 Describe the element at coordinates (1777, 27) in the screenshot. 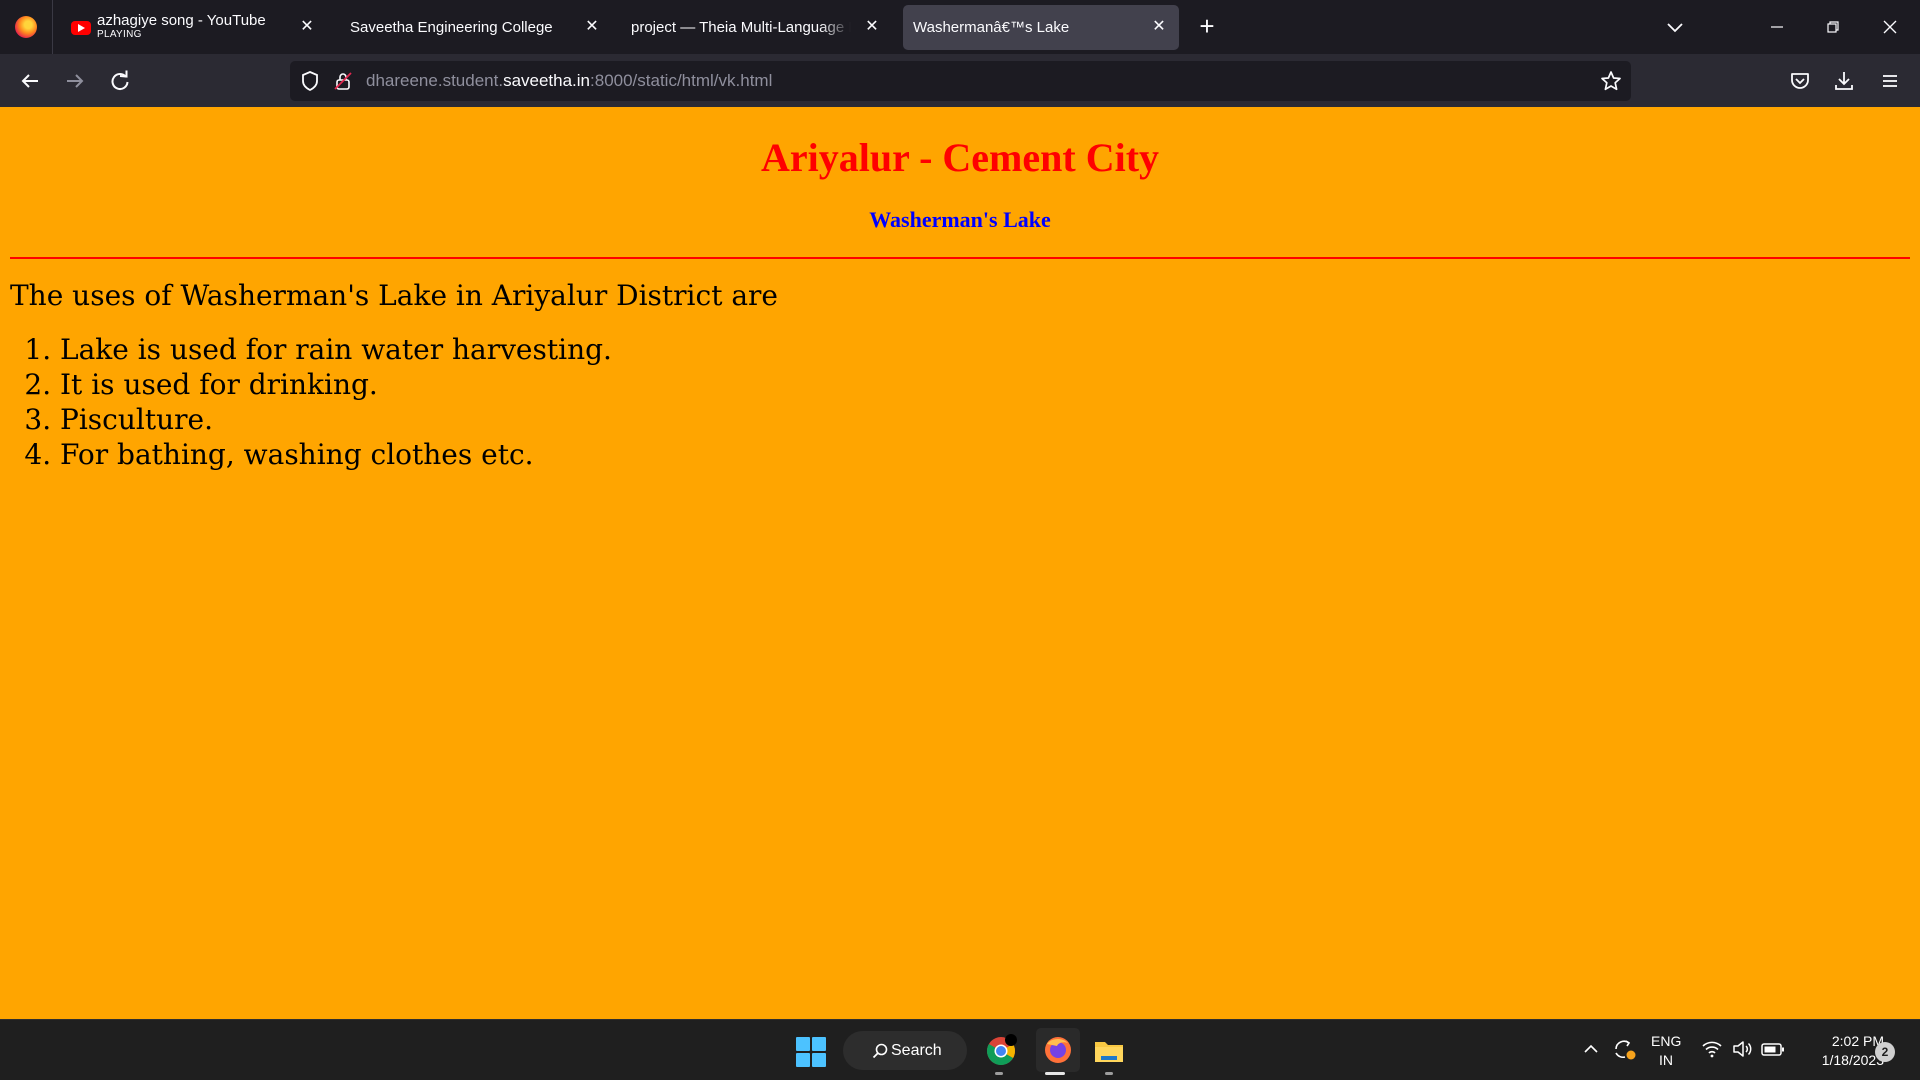

I see `minimize-icon` at that location.